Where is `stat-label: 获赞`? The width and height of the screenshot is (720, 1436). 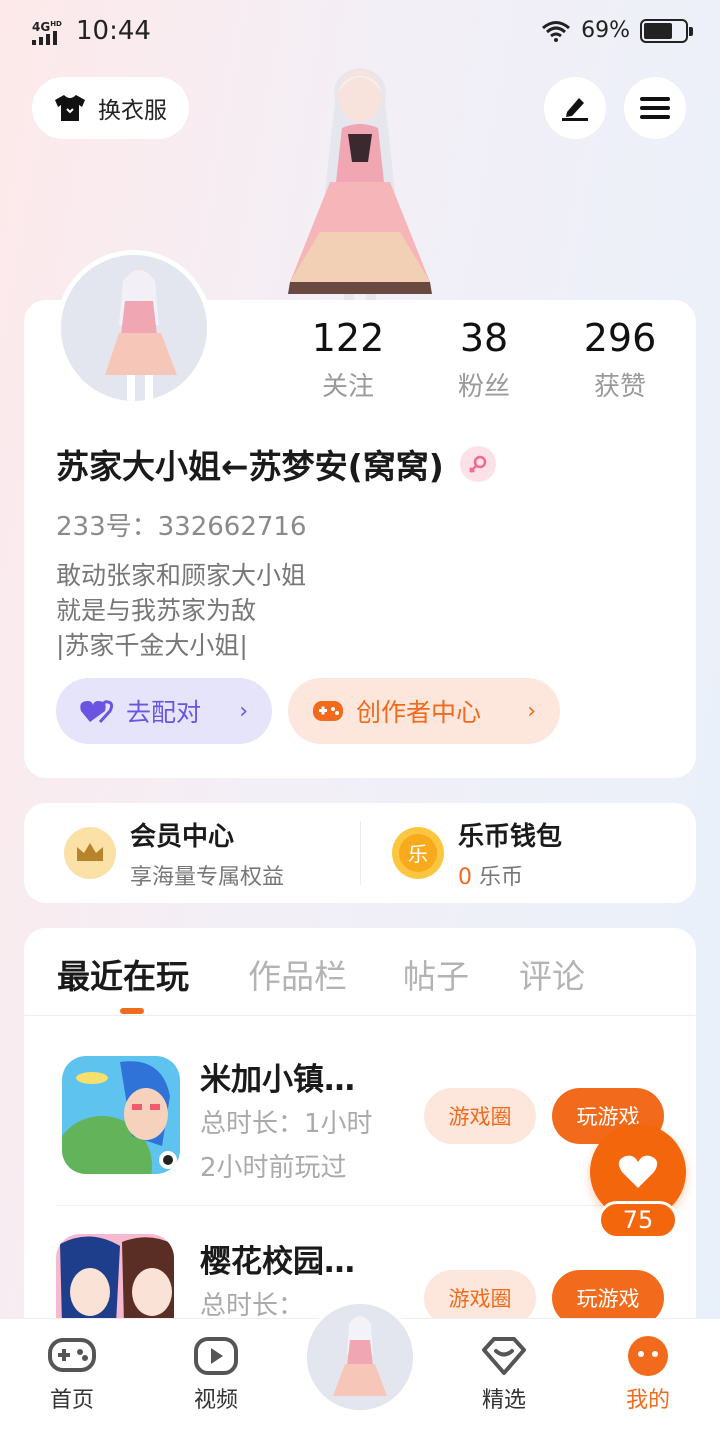 stat-label: 获赞 is located at coordinates (619, 387).